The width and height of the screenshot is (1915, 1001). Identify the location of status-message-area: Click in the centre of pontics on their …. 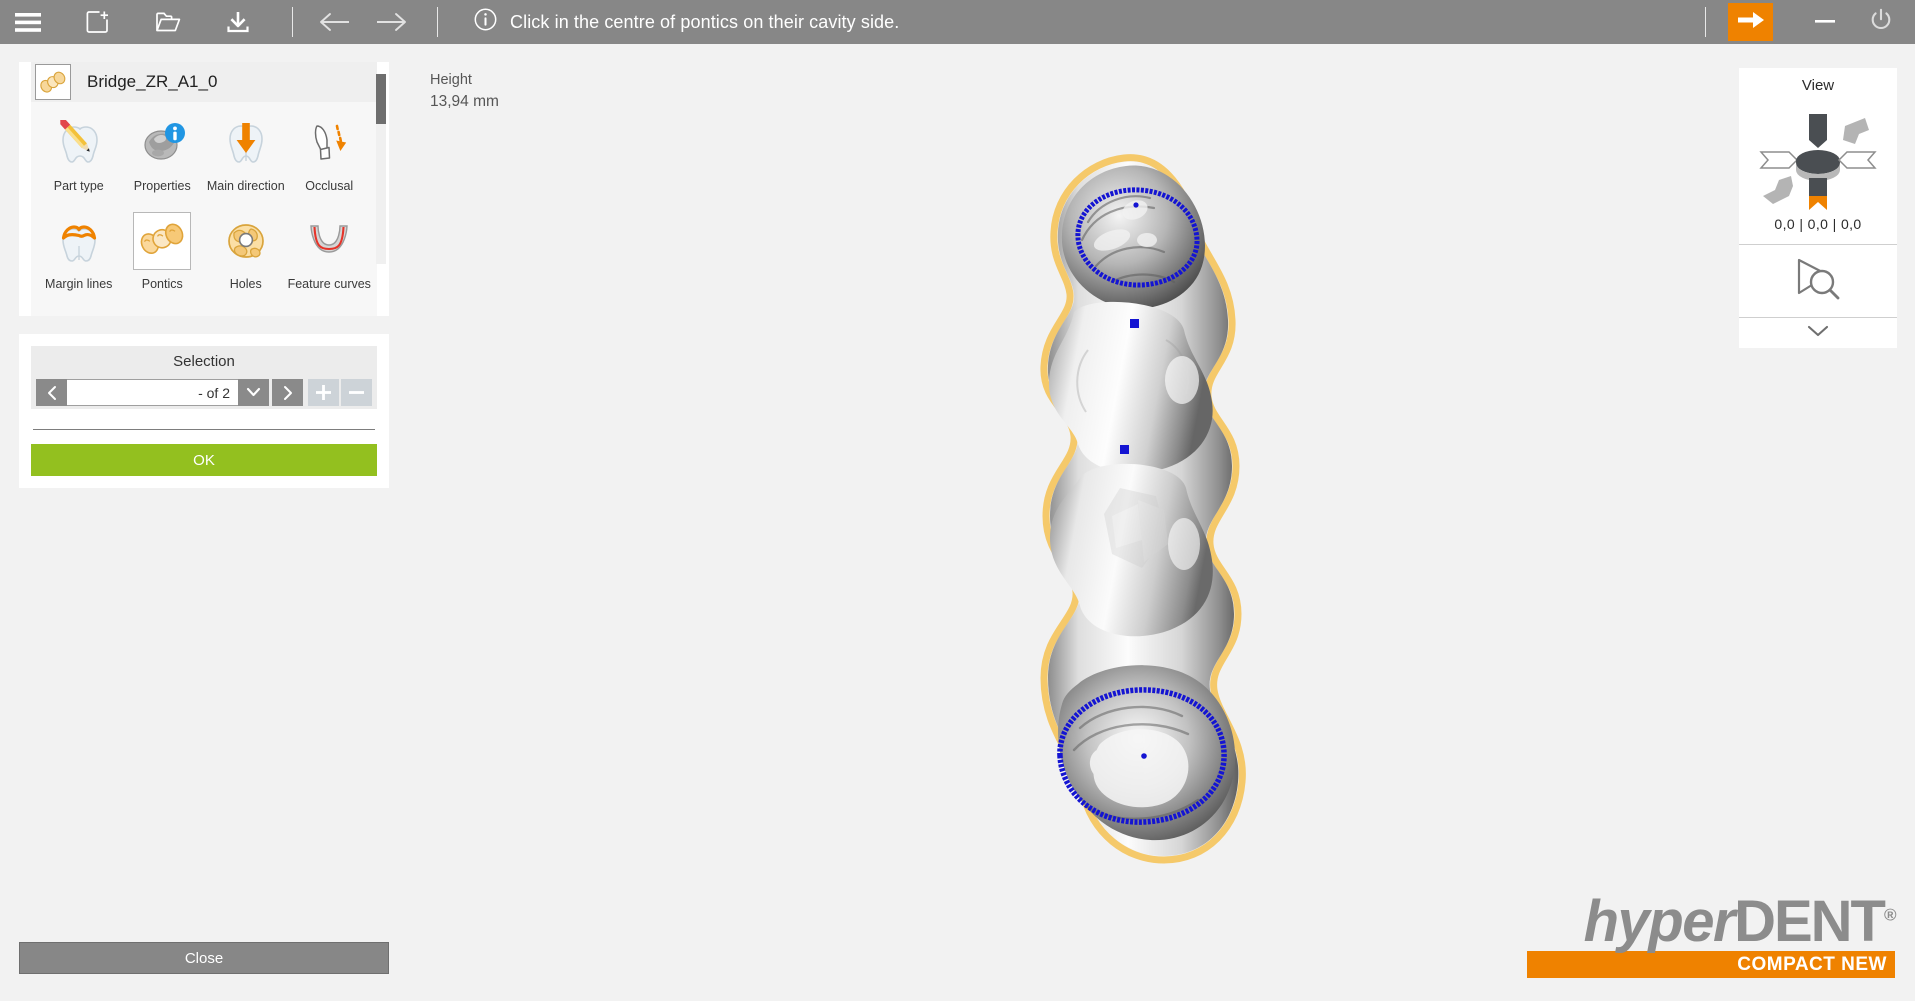
(686, 22).